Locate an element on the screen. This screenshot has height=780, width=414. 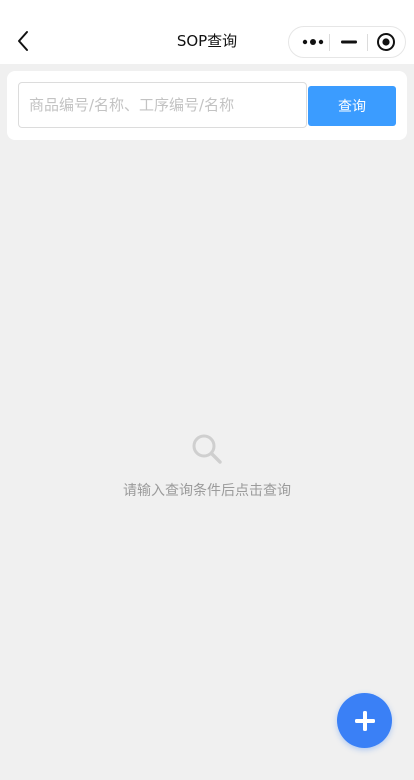
search-button: 查询 is located at coordinates (352, 106).